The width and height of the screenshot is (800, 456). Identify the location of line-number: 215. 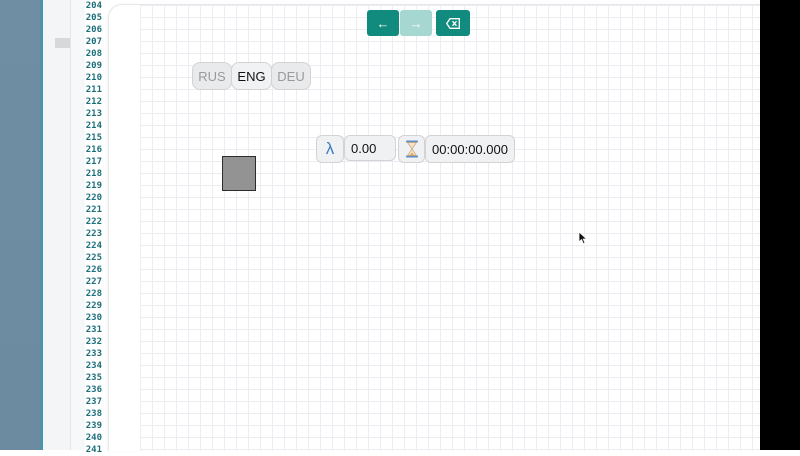
(93, 138).